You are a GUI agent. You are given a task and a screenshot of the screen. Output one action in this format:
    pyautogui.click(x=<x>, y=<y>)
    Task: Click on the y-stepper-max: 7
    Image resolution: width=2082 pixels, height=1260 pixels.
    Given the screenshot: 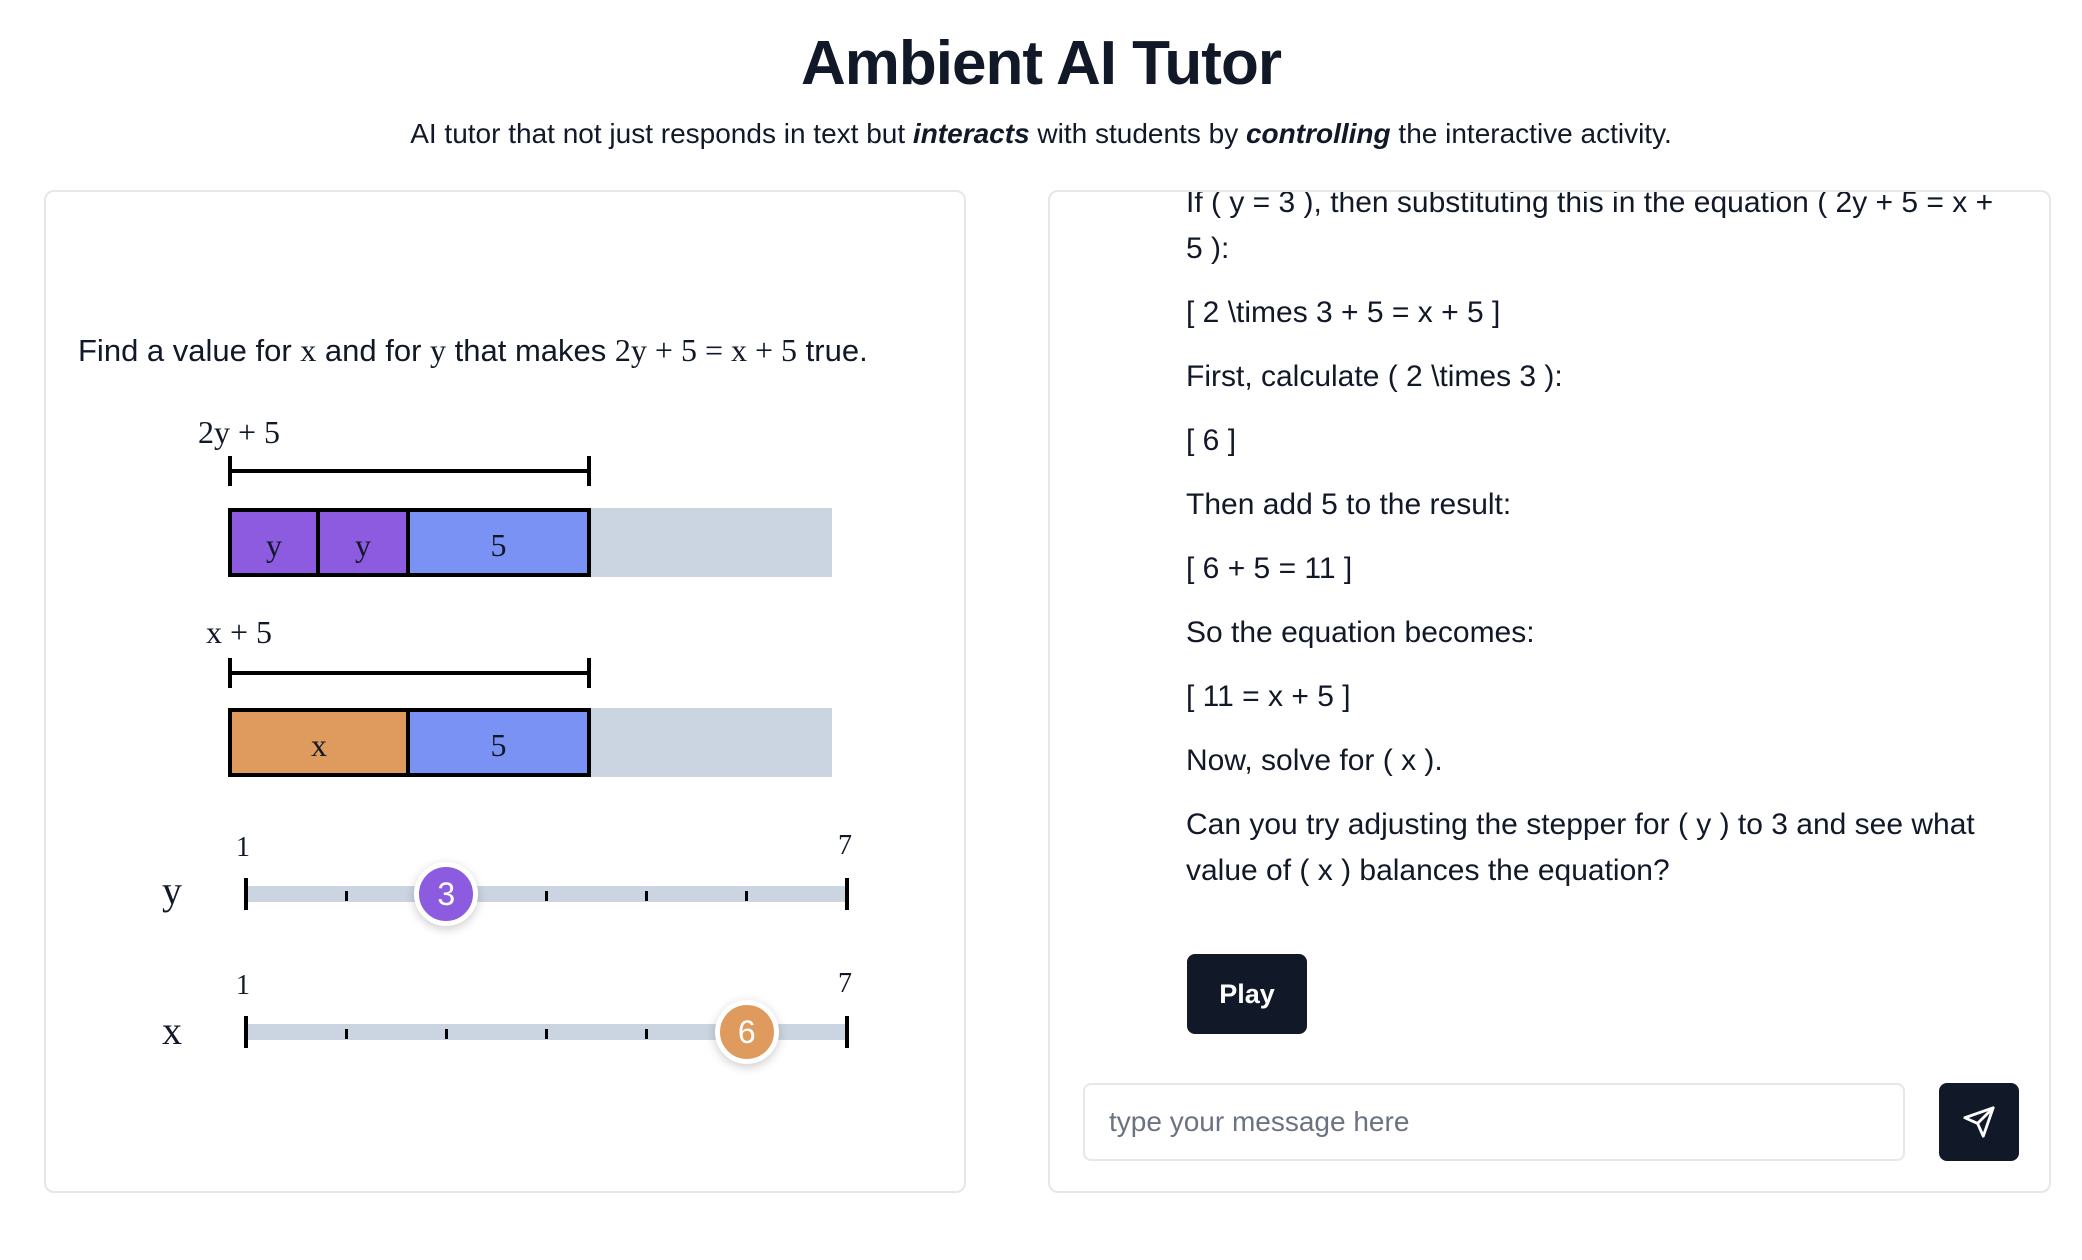 What is the action you would take?
    pyautogui.click(x=845, y=845)
    